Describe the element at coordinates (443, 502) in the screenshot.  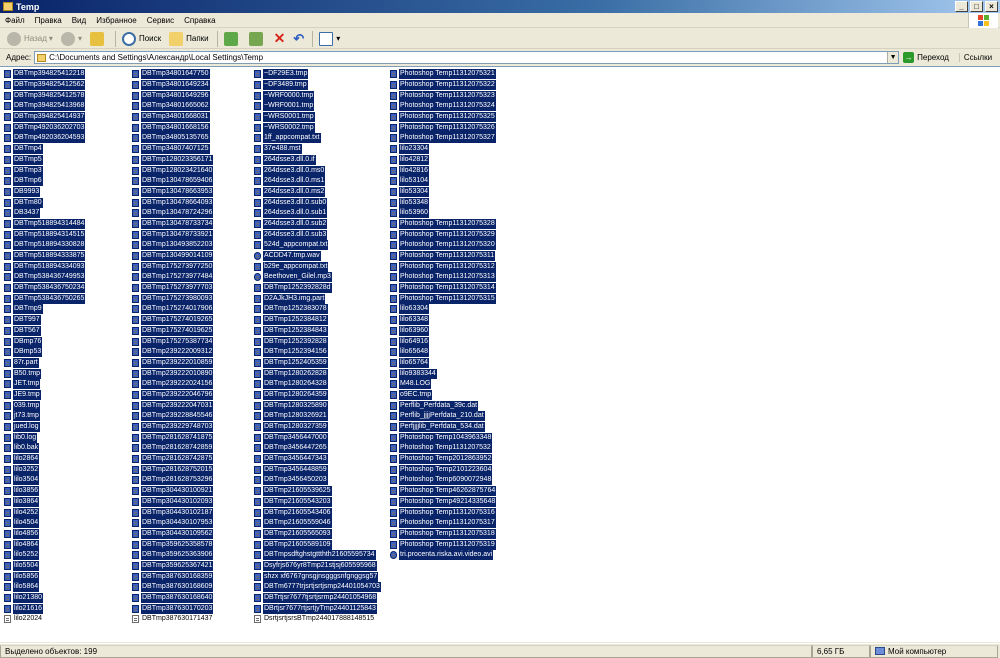
I see `file-item: Photoshop Temp49214335648` at that location.